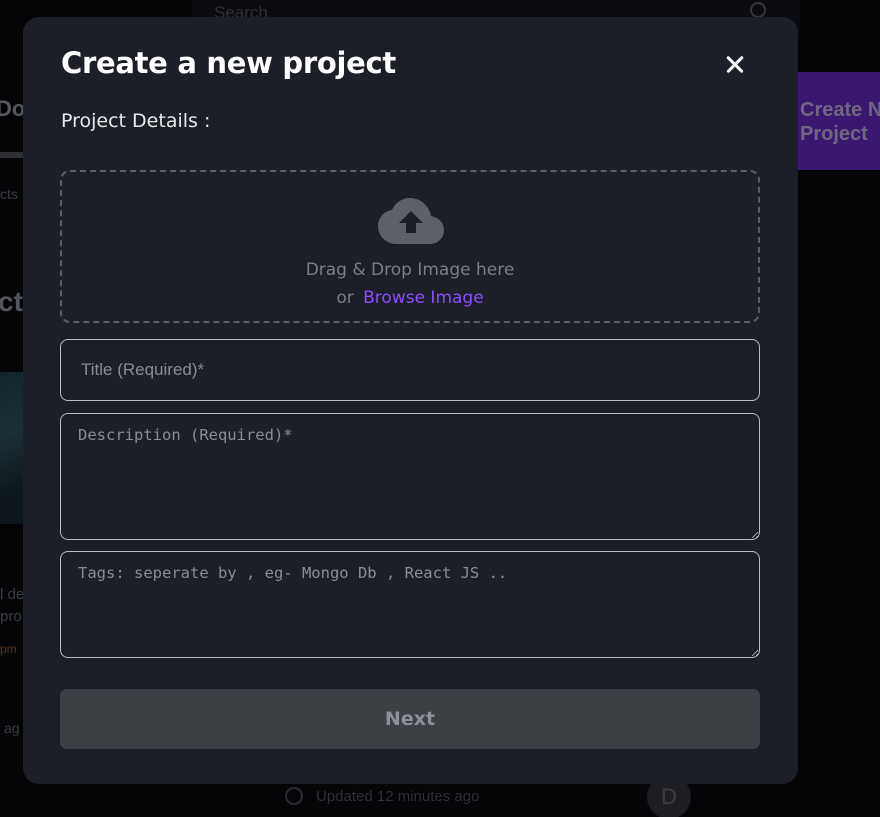  What do you see at coordinates (136, 121) in the screenshot?
I see `section-label: Project Details :` at bounding box center [136, 121].